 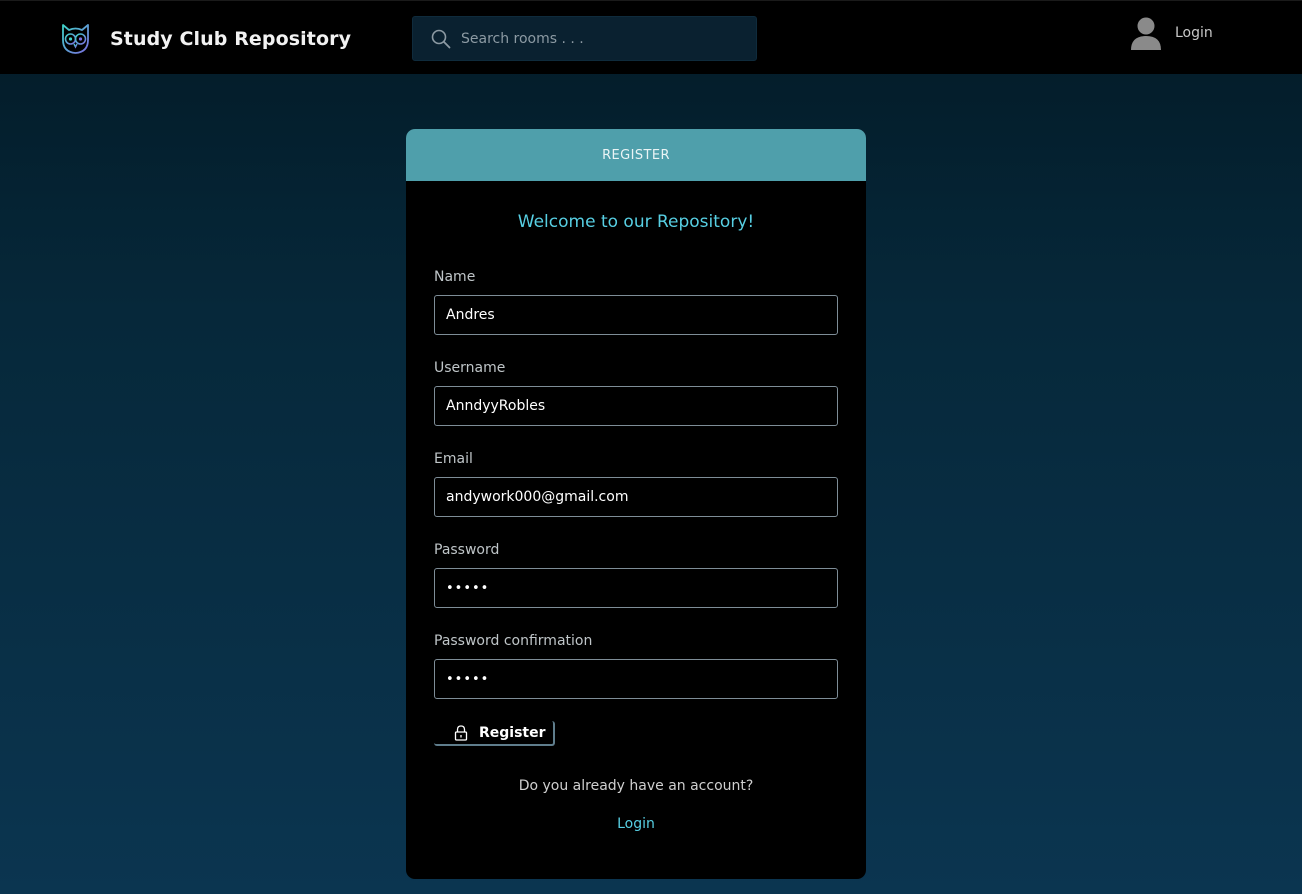 I want to click on card-header: REGISTER, so click(x=636, y=155).